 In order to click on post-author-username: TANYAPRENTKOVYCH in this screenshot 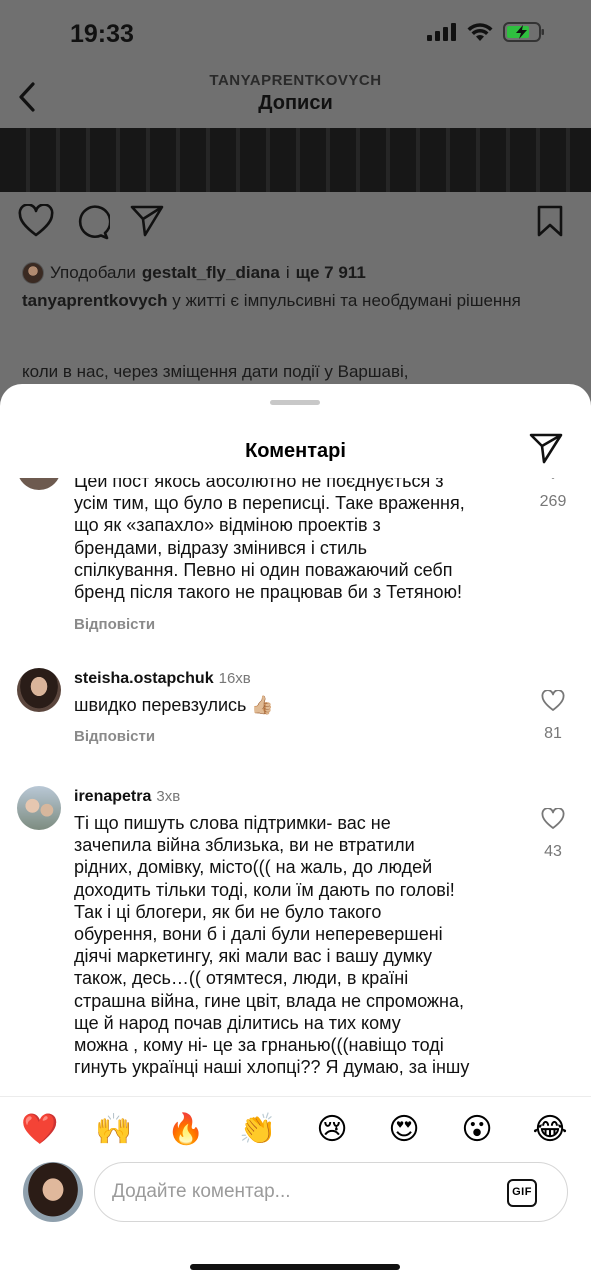, I will do `click(295, 80)`.